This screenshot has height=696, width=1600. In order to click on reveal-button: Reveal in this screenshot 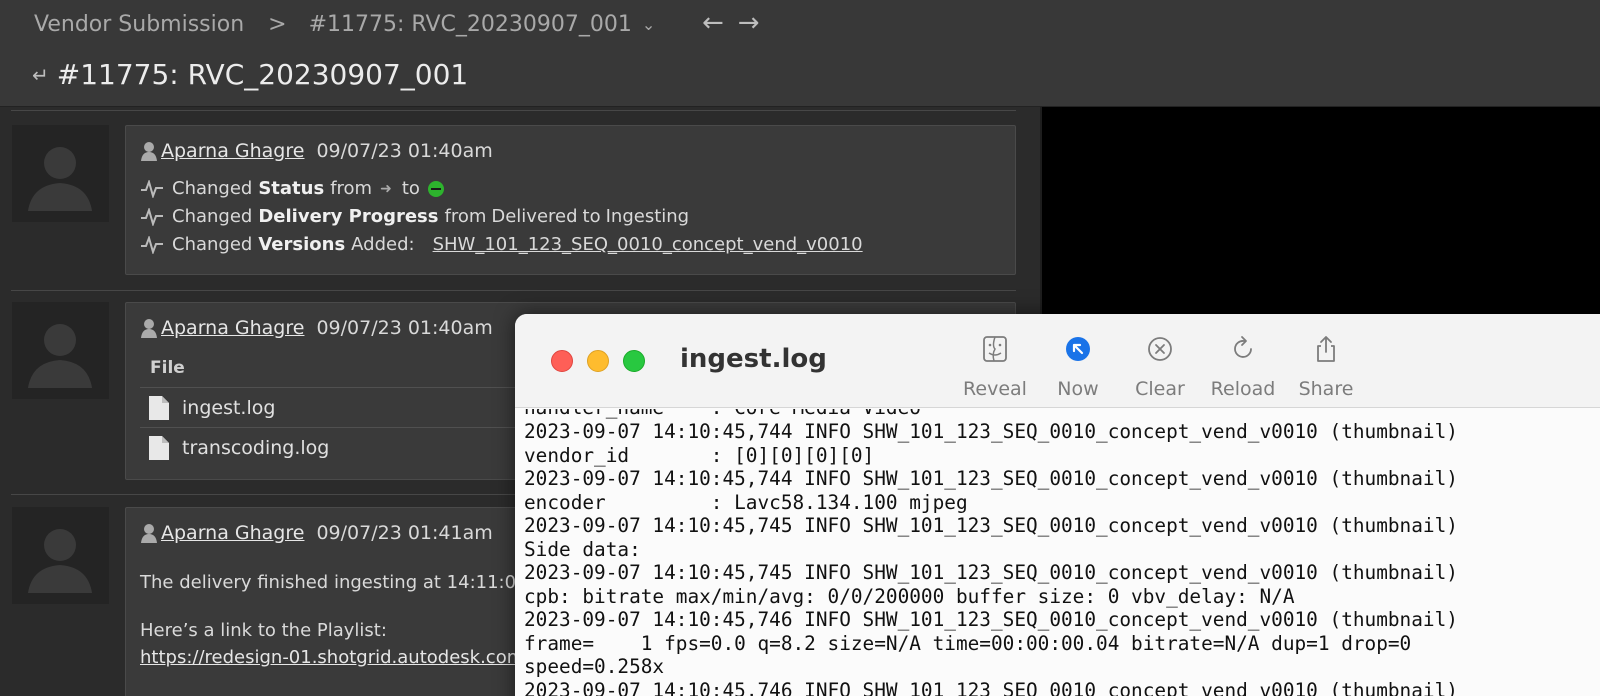, I will do `click(995, 367)`.